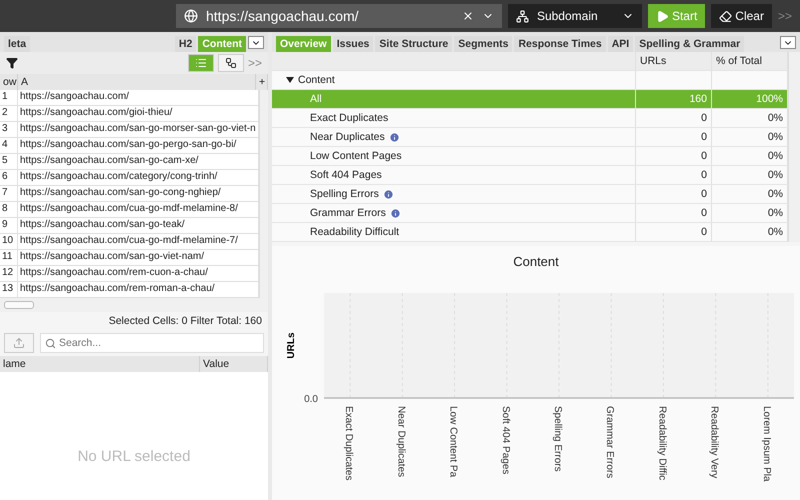 The image size is (800, 500). What do you see at coordinates (316, 99) in the screenshot?
I see `filter-label: All` at bounding box center [316, 99].